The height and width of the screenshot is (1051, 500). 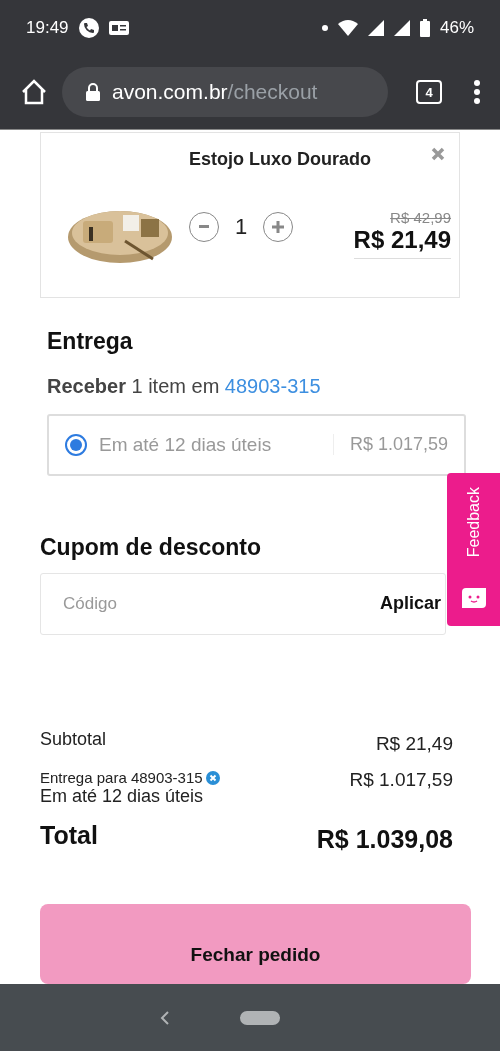 I want to click on wifi-icon, so click(x=347, y=27).